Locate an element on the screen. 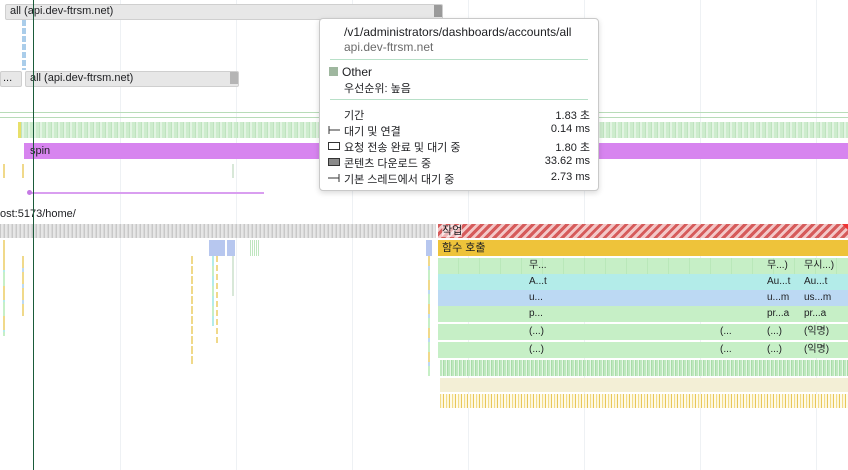  tooltip-download-row: 콘텐츠 다운로드 중 33.62 ms is located at coordinates (459, 162).